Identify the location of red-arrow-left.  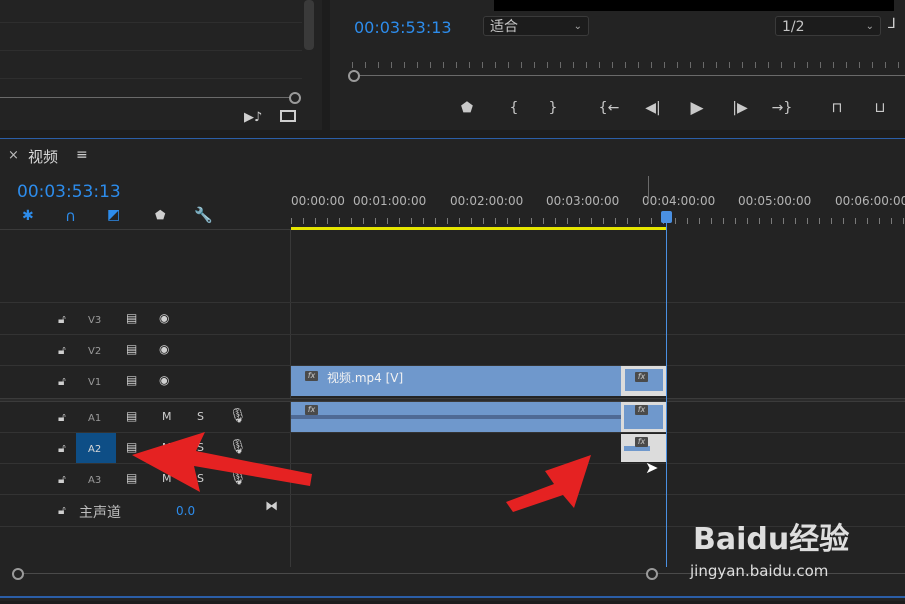
(222, 462).